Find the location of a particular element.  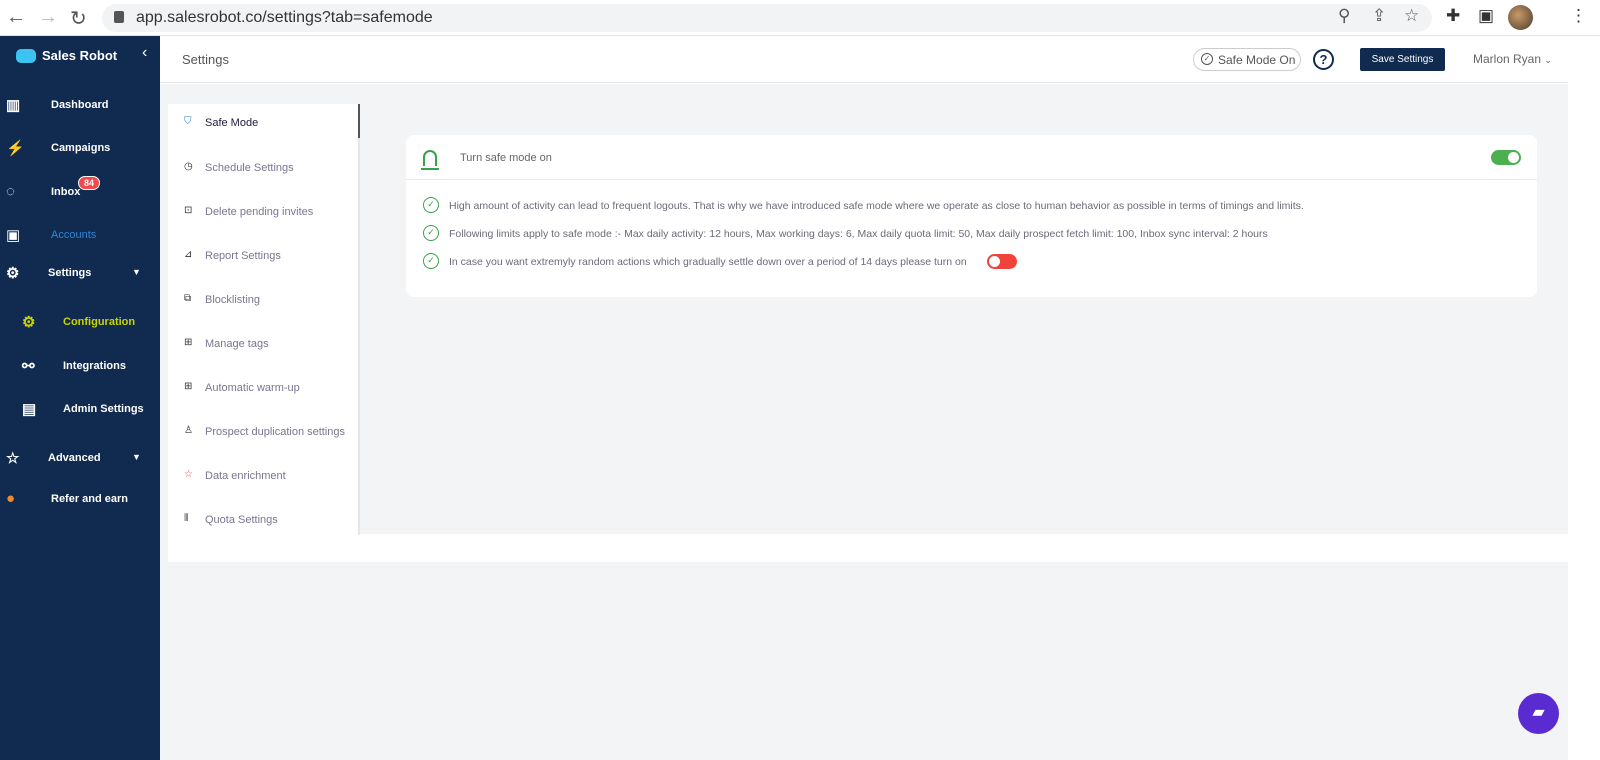

sidebar-item-accounts: ▣ Accounts is located at coordinates (80, 236).